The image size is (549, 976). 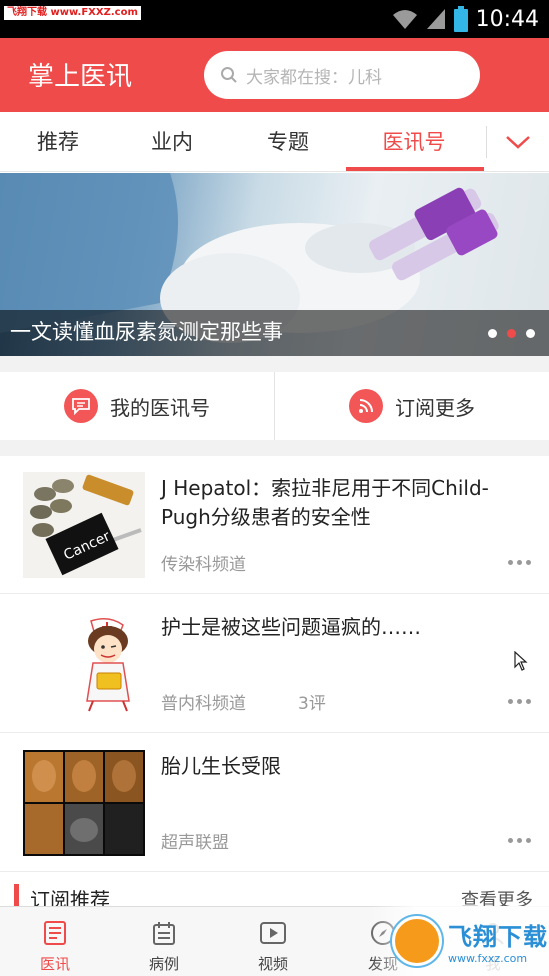 I want to click on rss-icon, so click(x=366, y=406).